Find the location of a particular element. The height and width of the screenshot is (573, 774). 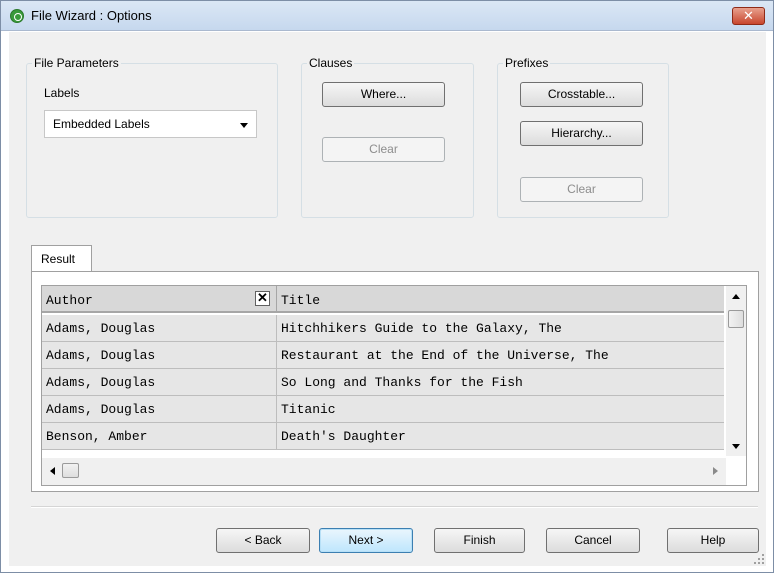

table-row: Benson, Amber Death's Daughter is located at coordinates (383, 436).